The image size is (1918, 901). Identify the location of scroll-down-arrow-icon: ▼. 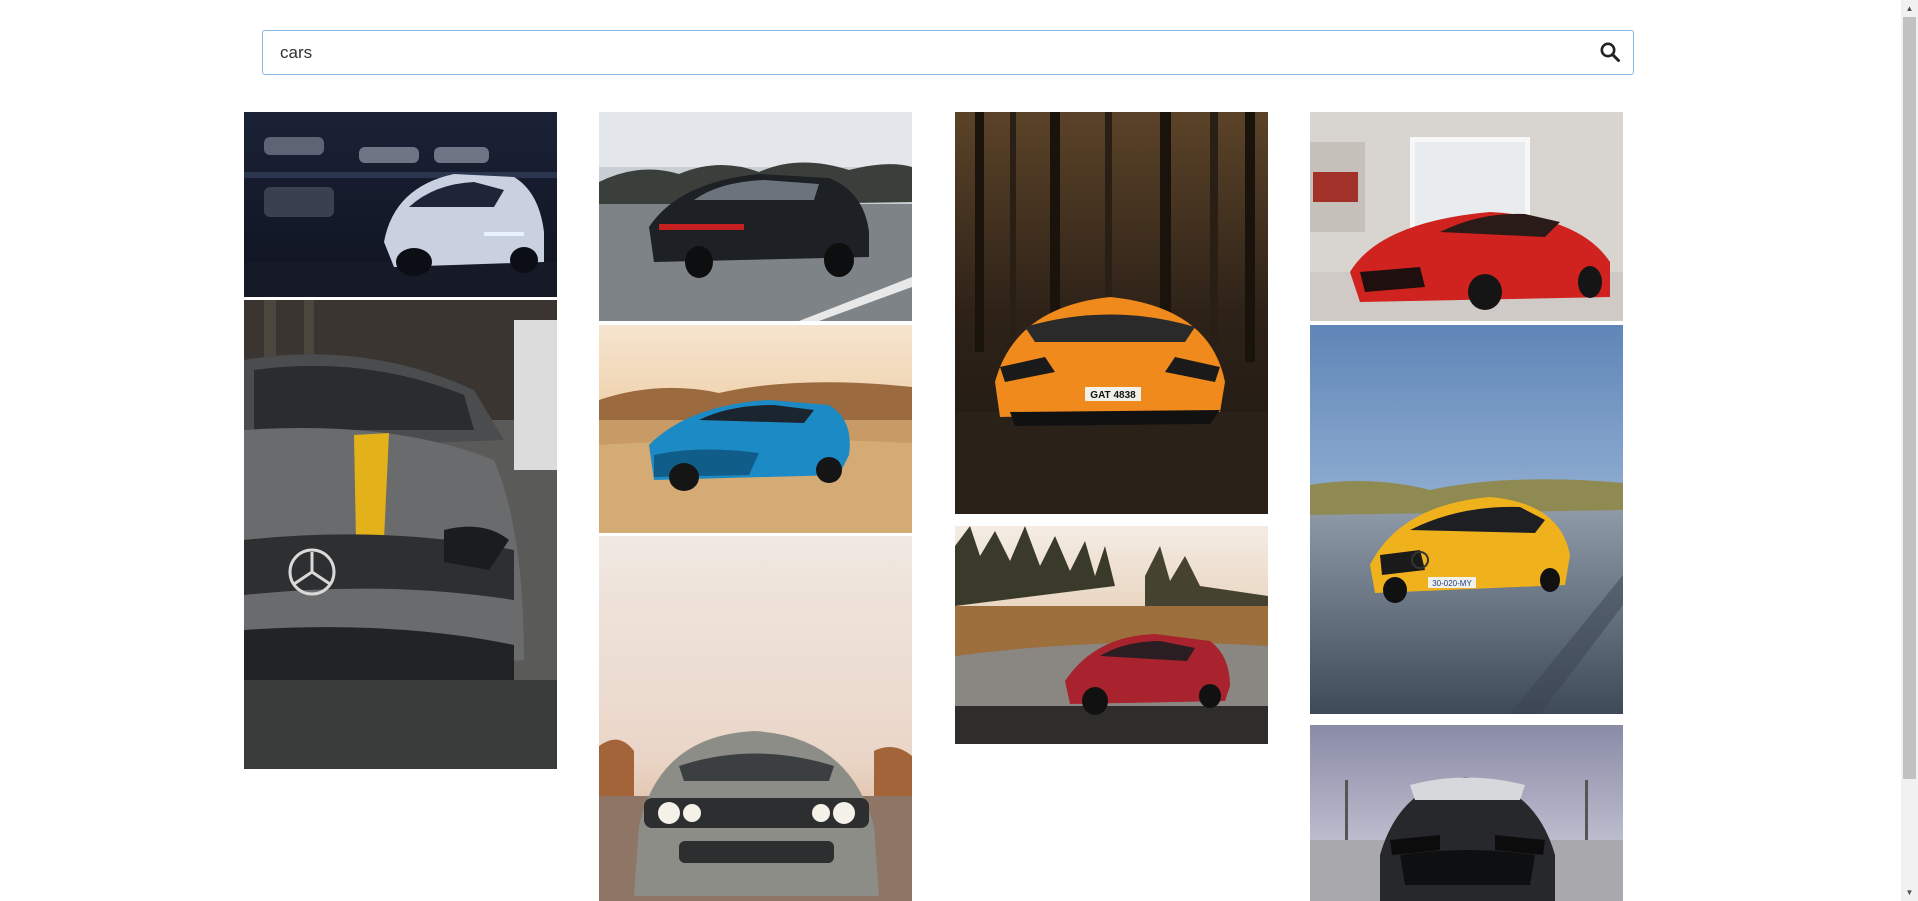
(1909, 892).